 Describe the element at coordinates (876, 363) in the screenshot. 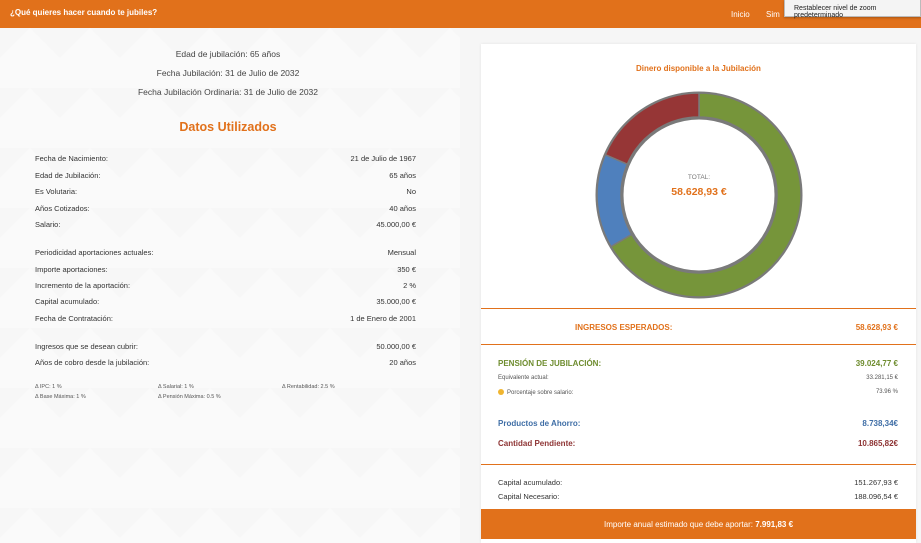

I see `pension-value: 39.024,77 €` at that location.